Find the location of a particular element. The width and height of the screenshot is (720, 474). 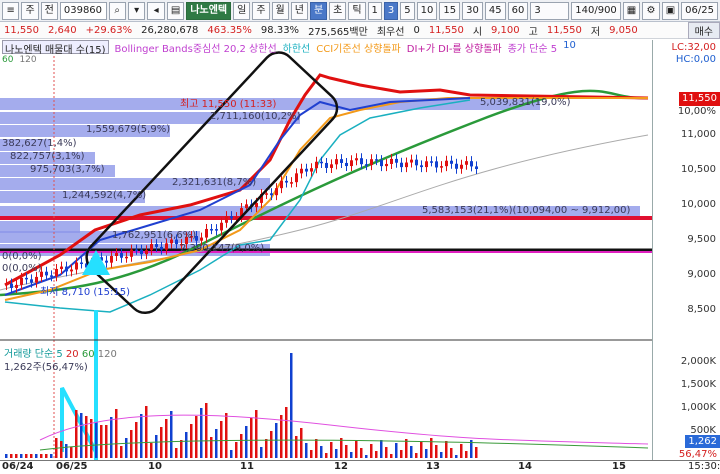

series-label: 나노엔텍 매물대 수(15) is located at coordinates (55, 47).